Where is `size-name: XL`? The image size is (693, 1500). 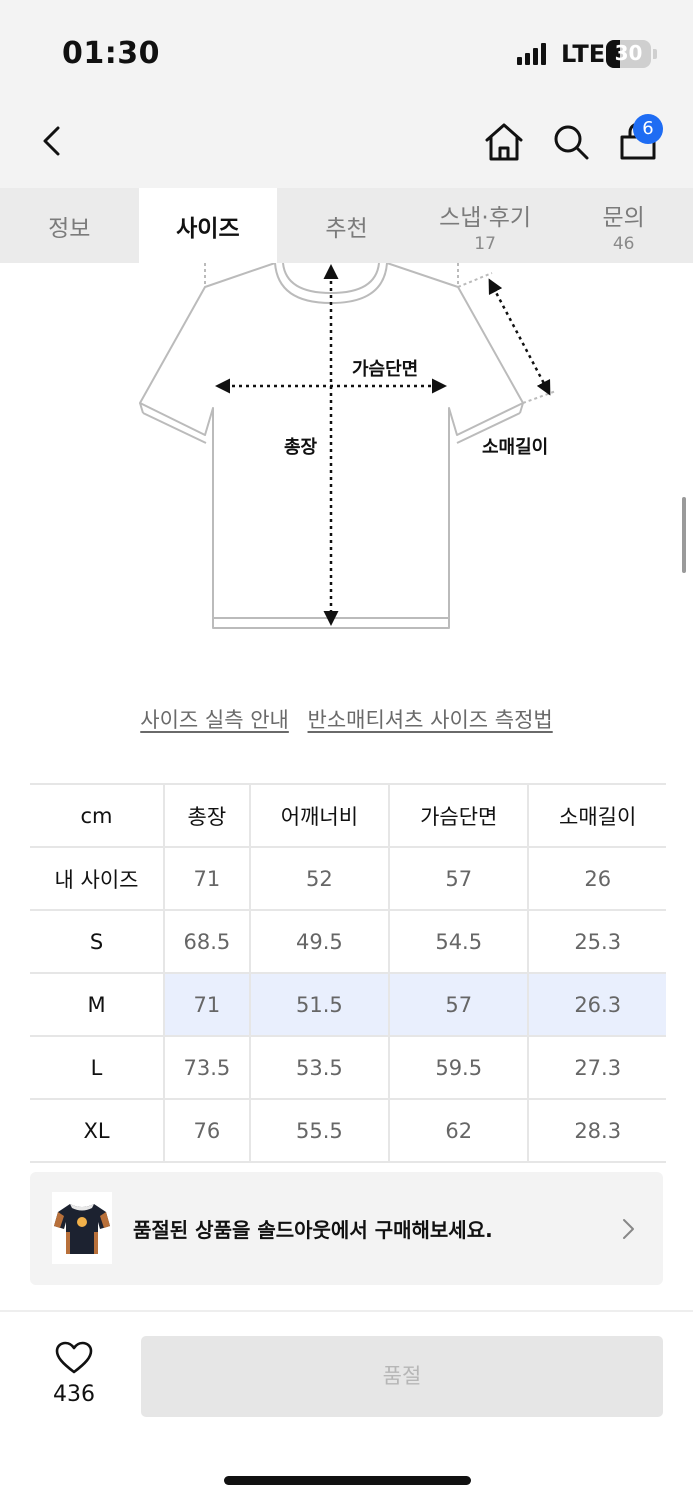
size-name: XL is located at coordinates (97, 1130).